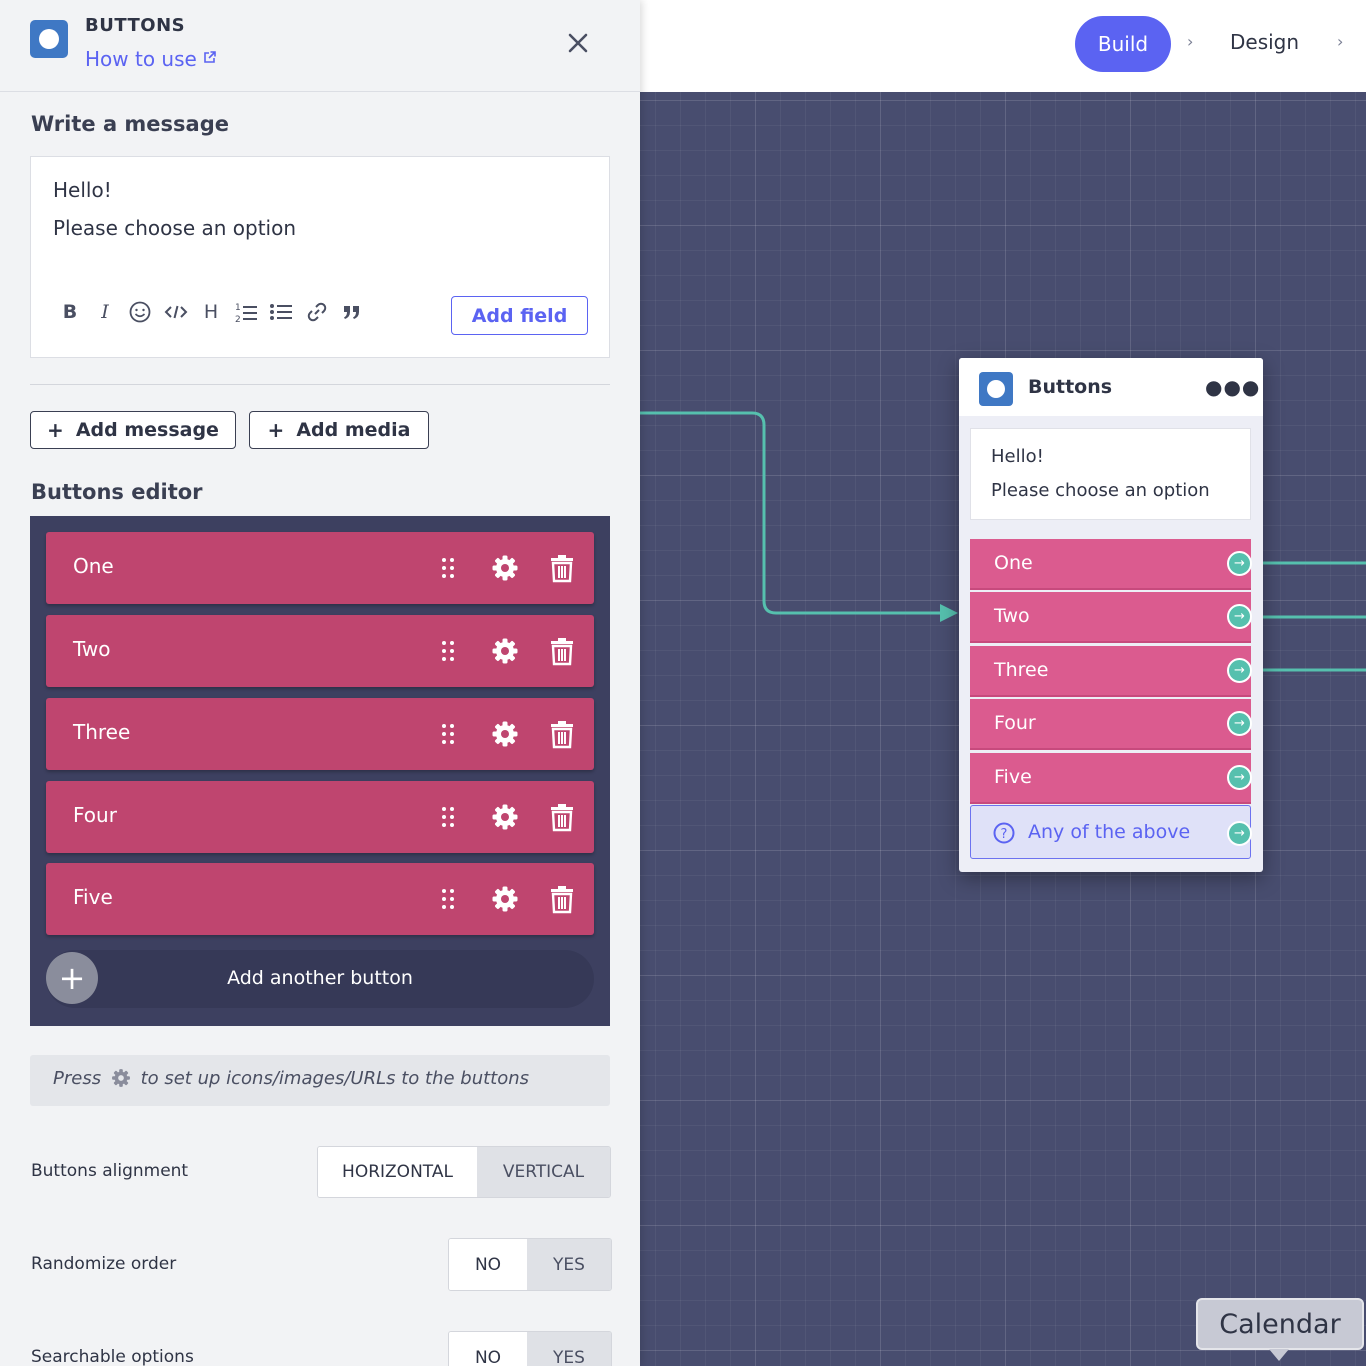 The height and width of the screenshot is (1366, 1366). Describe the element at coordinates (1279, 1355) in the screenshot. I see `tooltip-pointer` at that location.